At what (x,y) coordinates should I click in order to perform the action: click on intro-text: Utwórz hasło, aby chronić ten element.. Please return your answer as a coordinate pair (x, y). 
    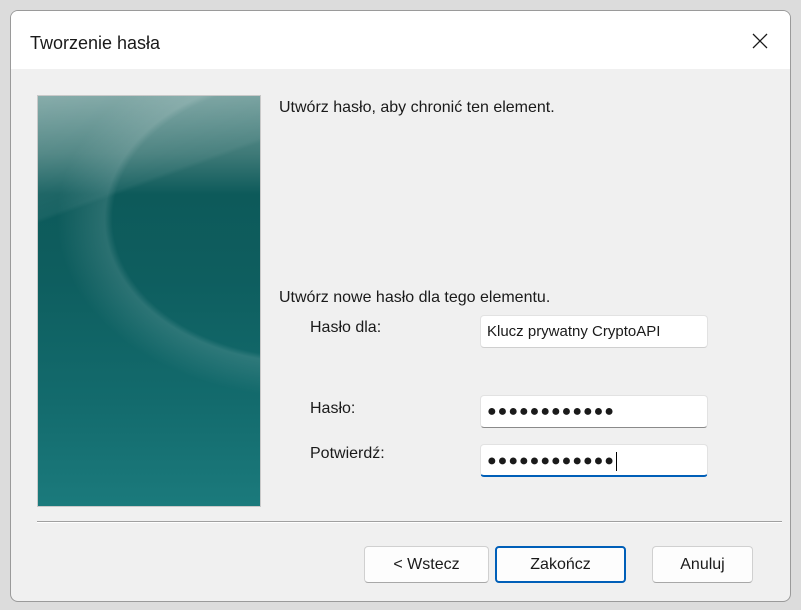
    Looking at the image, I should click on (417, 107).